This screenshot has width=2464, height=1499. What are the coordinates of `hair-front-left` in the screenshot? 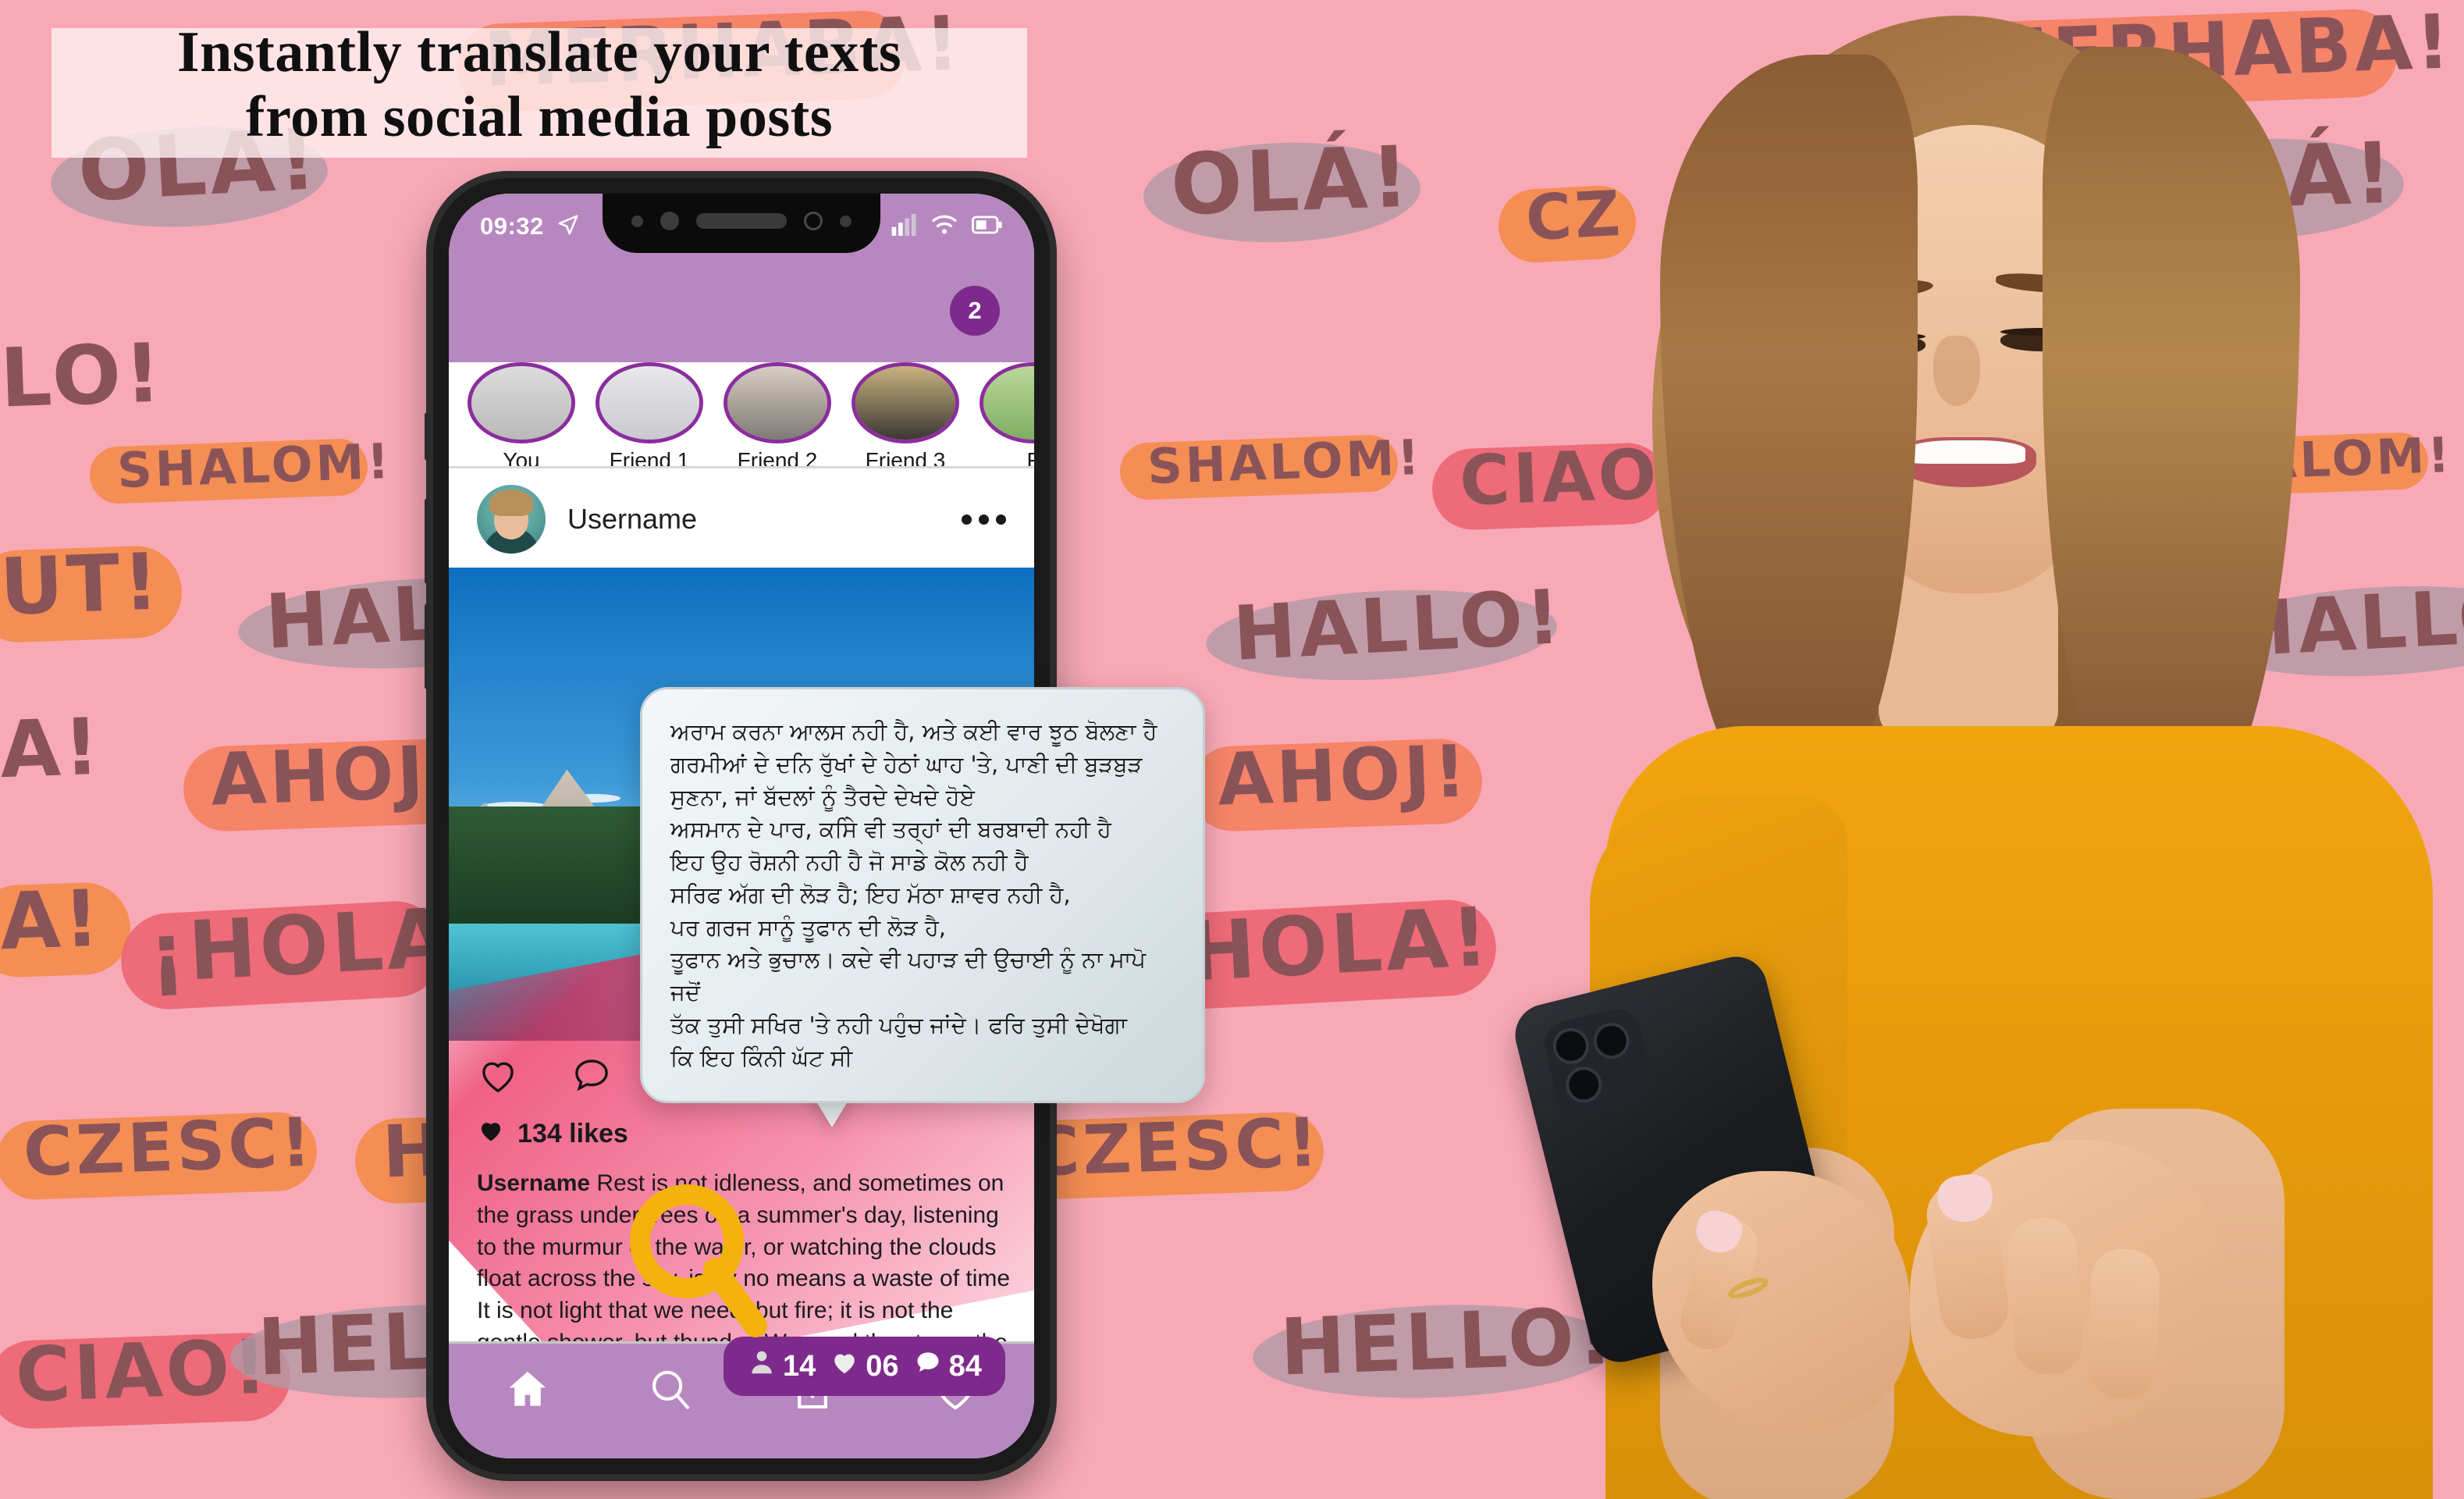 It's located at (1789, 429).